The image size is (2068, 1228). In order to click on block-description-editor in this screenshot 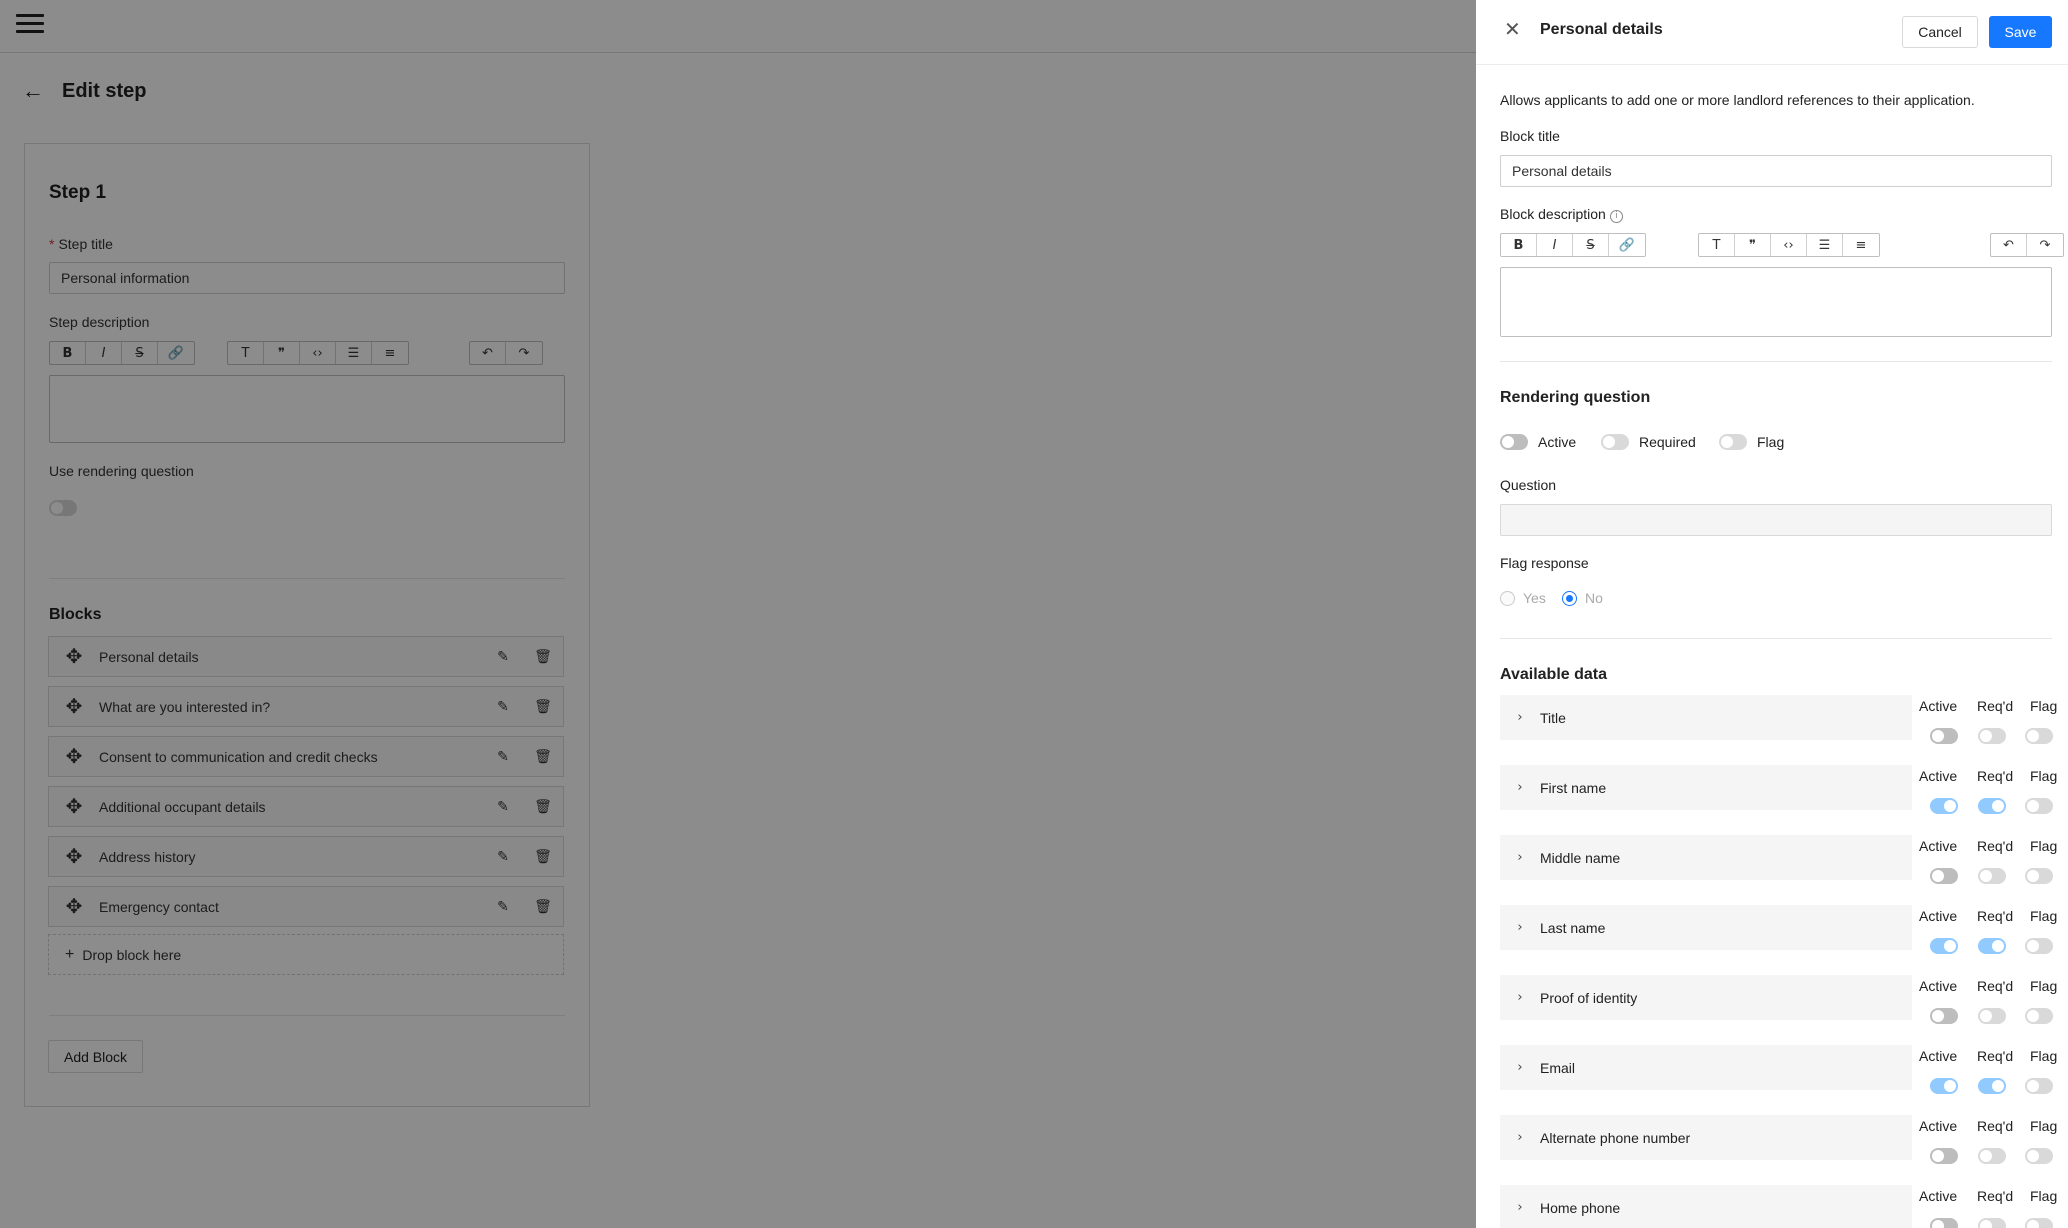, I will do `click(1776, 302)`.